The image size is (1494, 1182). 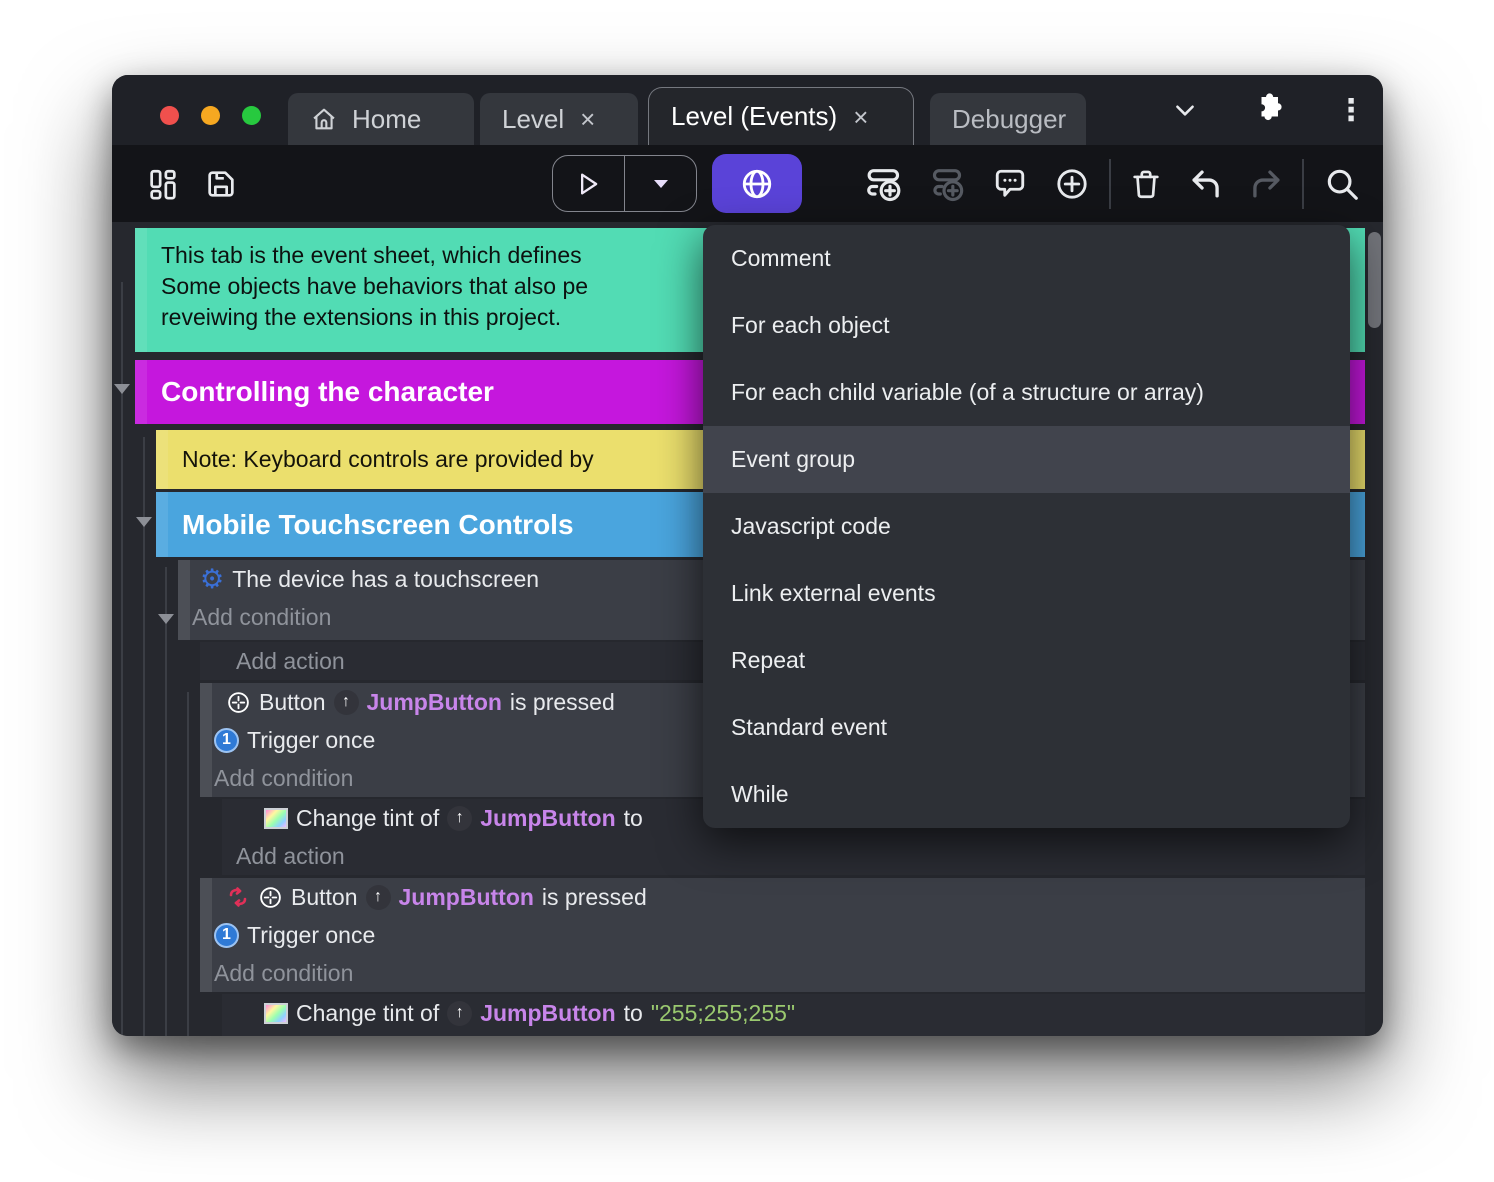 I want to click on menu-item-repeat: Repeat, so click(x=1026, y=660).